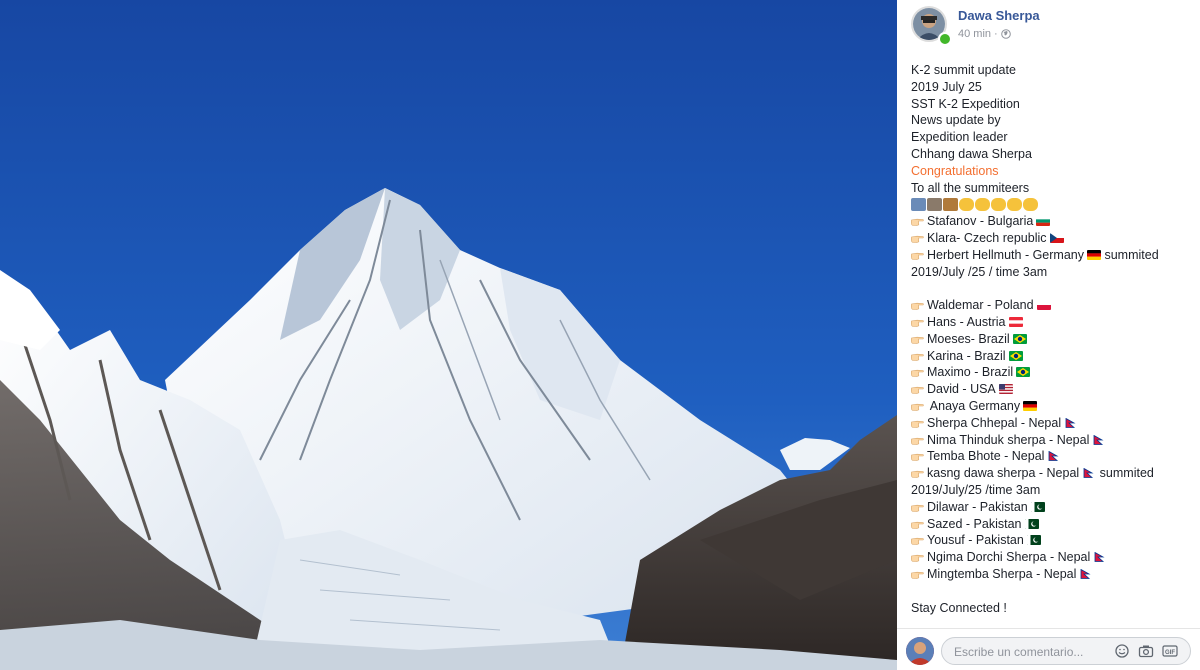  I want to click on summiteer-item: Dilawar - Pakistan, so click(1054, 507).